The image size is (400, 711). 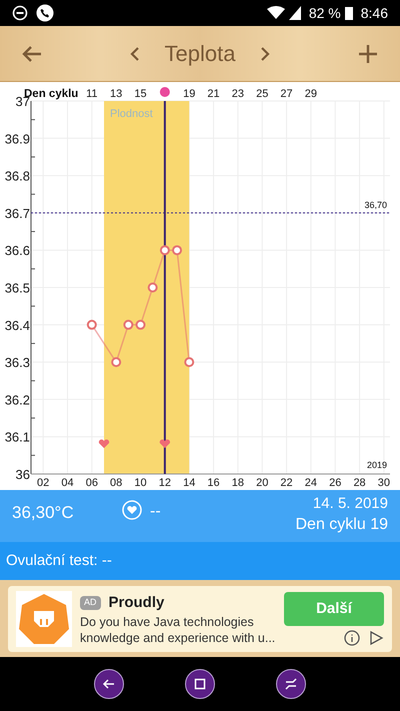 I want to click on cycle-day-label: 23, so click(x=238, y=94).